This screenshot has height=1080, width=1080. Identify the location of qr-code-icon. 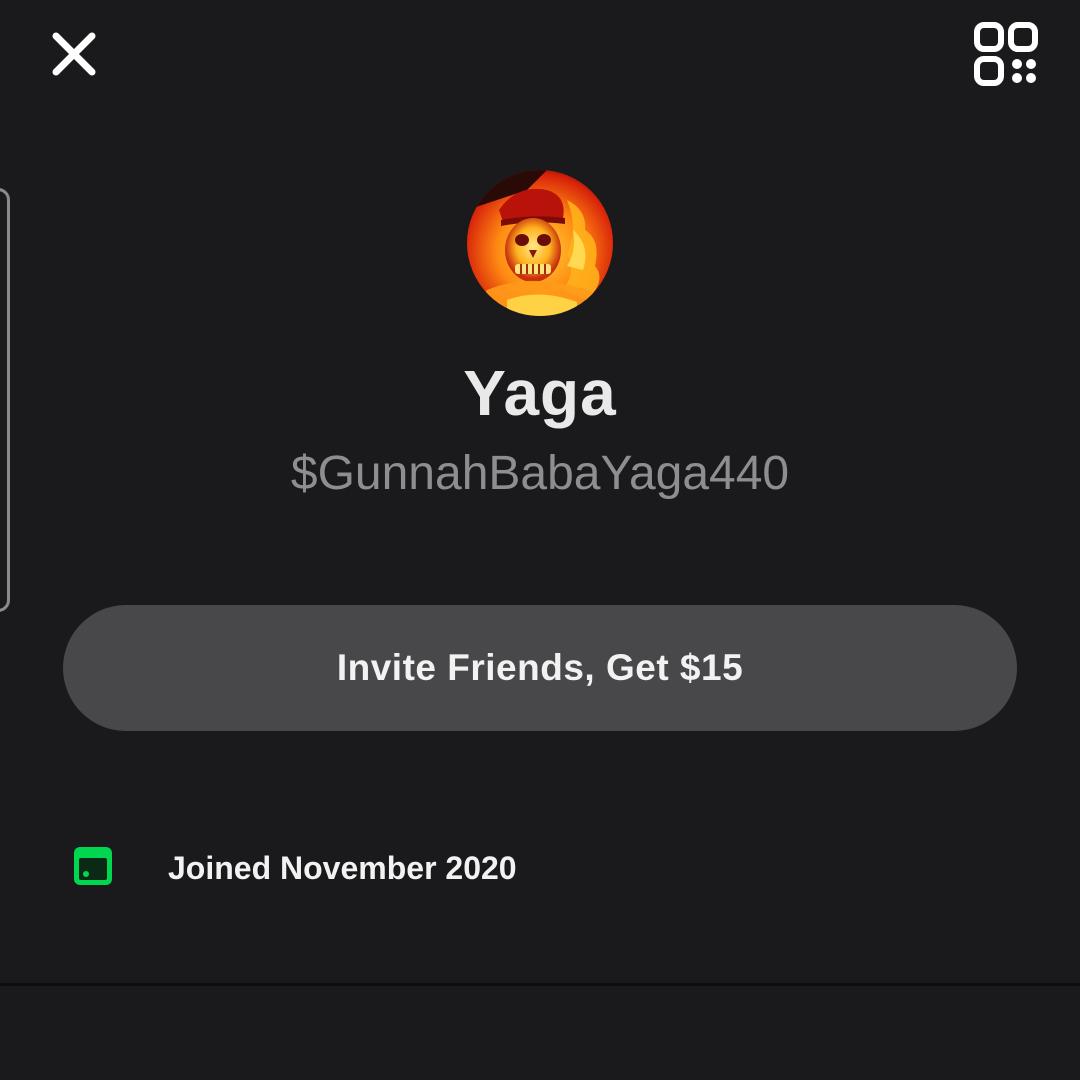
(1006, 54).